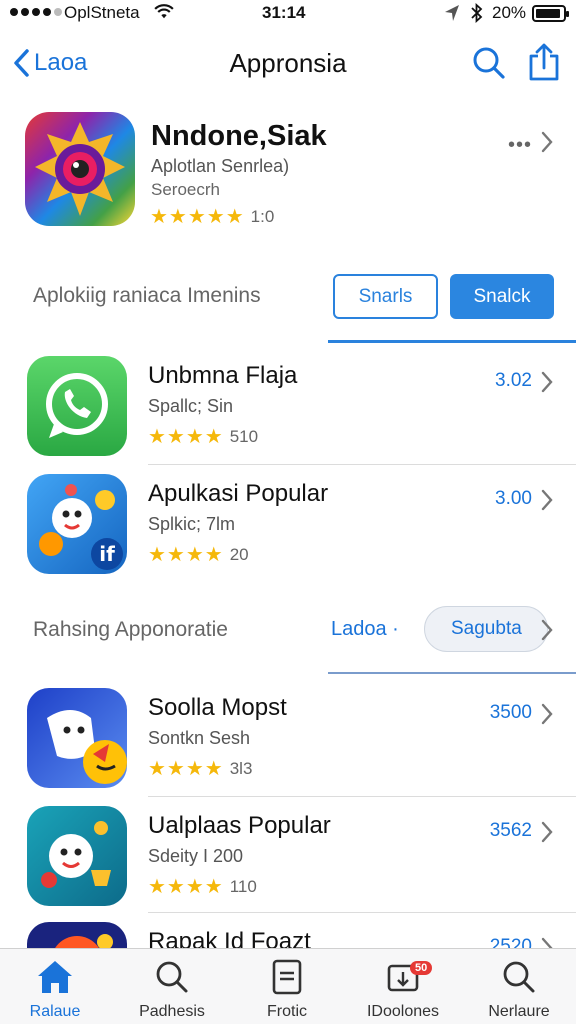  Describe the element at coordinates (196, 856) in the screenshot. I see `app-subtitle: Sdeity I 200` at that location.